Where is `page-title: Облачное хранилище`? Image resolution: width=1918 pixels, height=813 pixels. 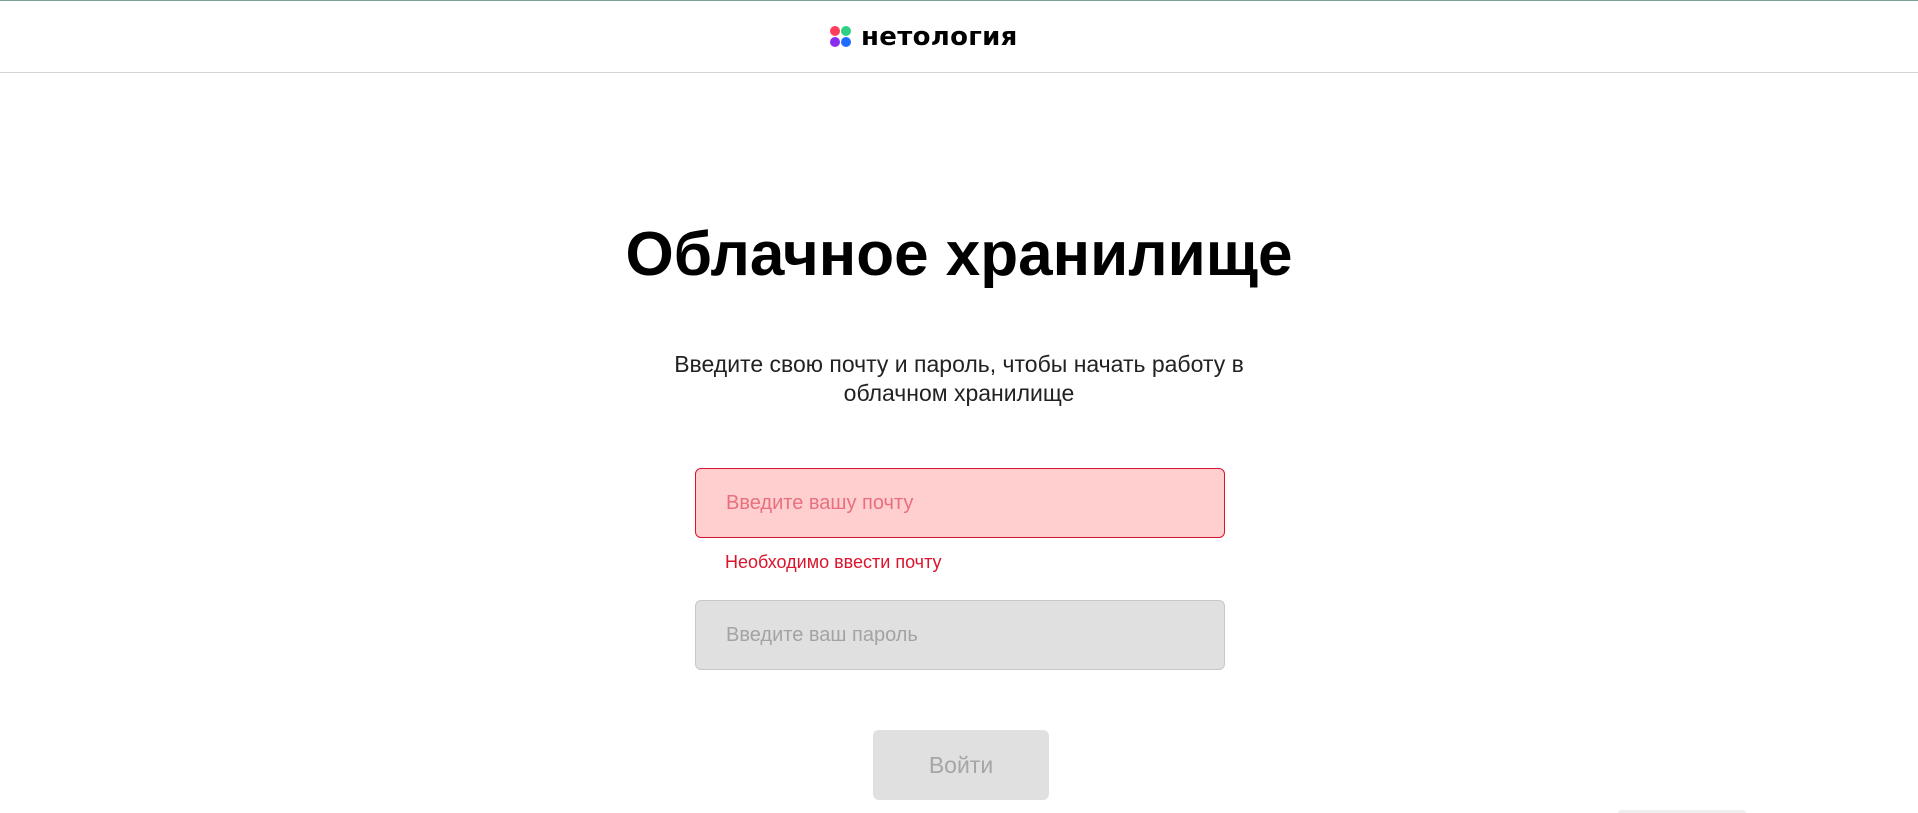 page-title: Облачное хранилище is located at coordinates (959, 254).